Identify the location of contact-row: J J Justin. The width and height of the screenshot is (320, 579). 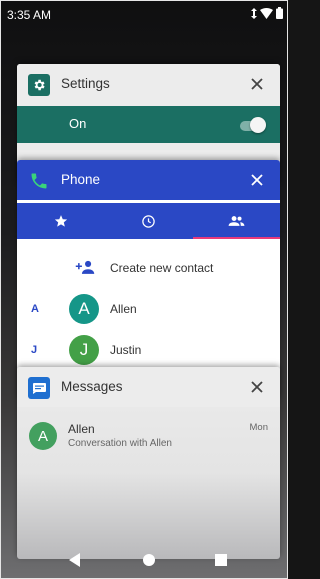
(148, 350).